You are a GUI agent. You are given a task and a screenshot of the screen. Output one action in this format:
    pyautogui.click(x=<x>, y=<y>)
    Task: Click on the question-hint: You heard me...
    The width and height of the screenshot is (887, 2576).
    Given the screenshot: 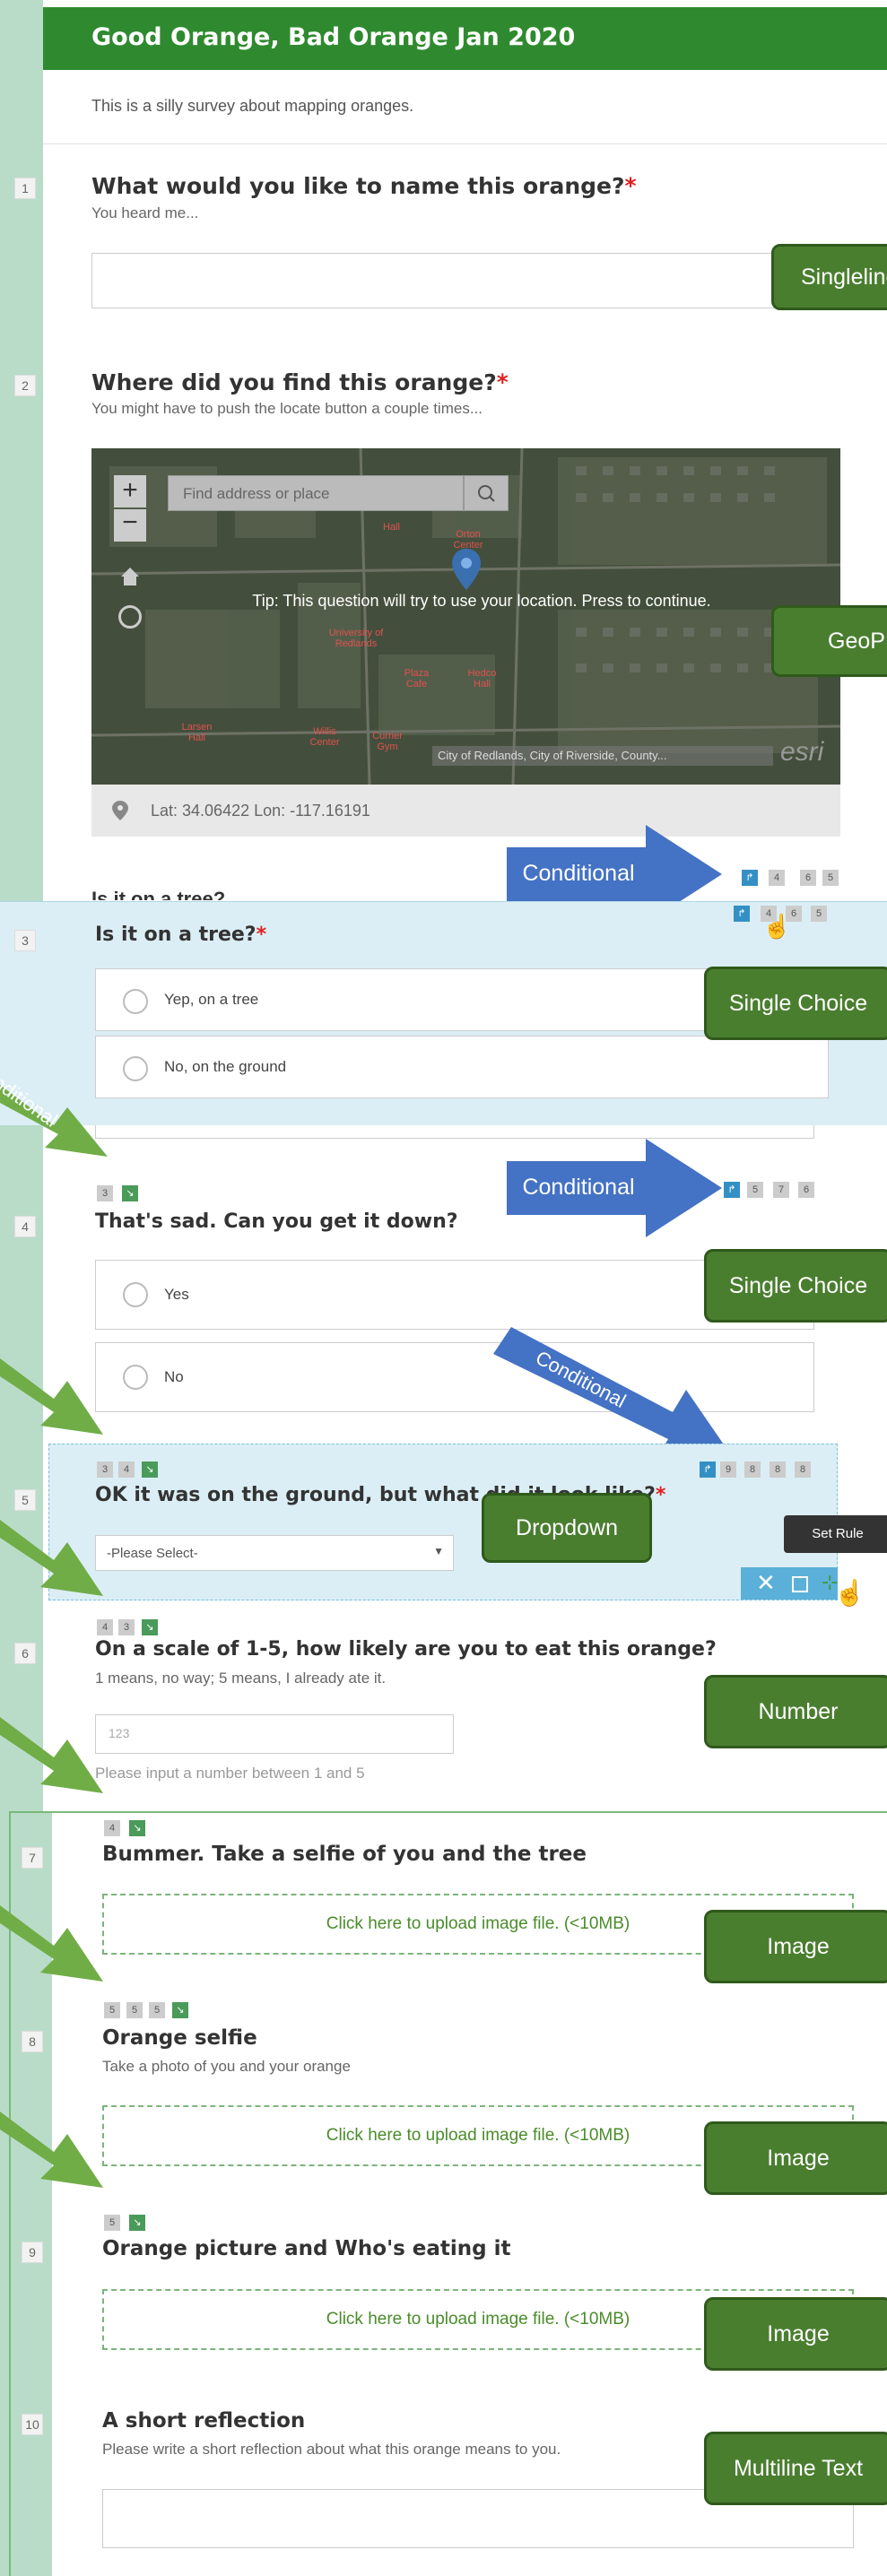 What is the action you would take?
    pyautogui.click(x=145, y=212)
    